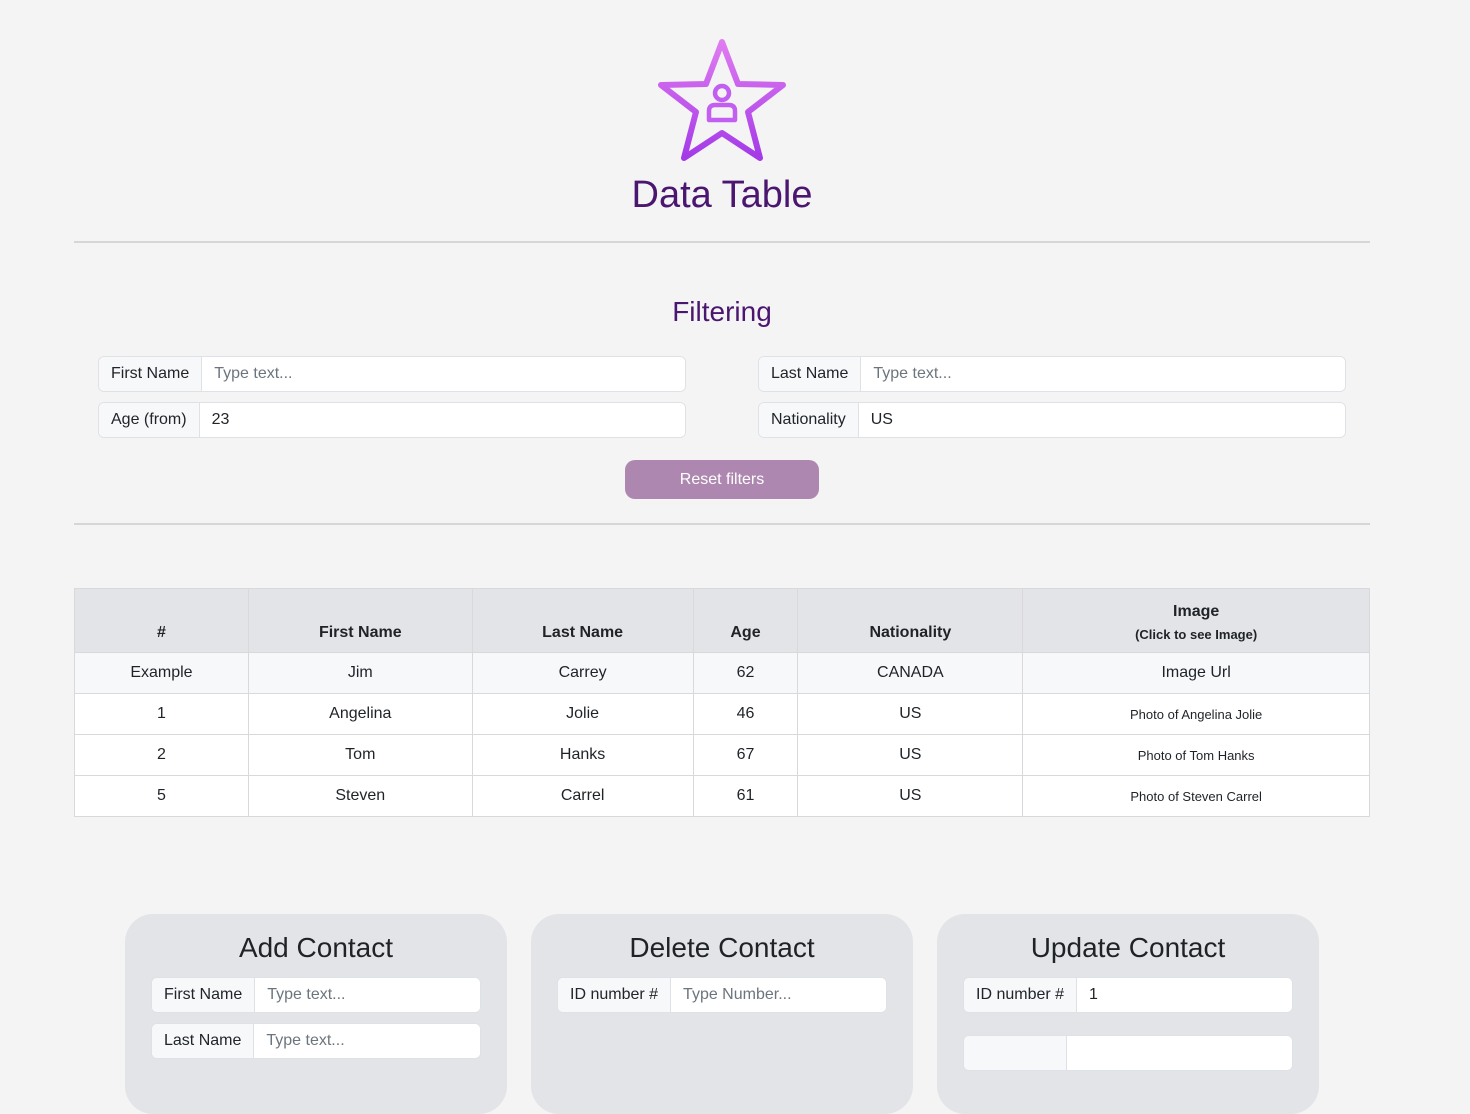  What do you see at coordinates (161, 714) in the screenshot?
I see `cell-num: 1` at bounding box center [161, 714].